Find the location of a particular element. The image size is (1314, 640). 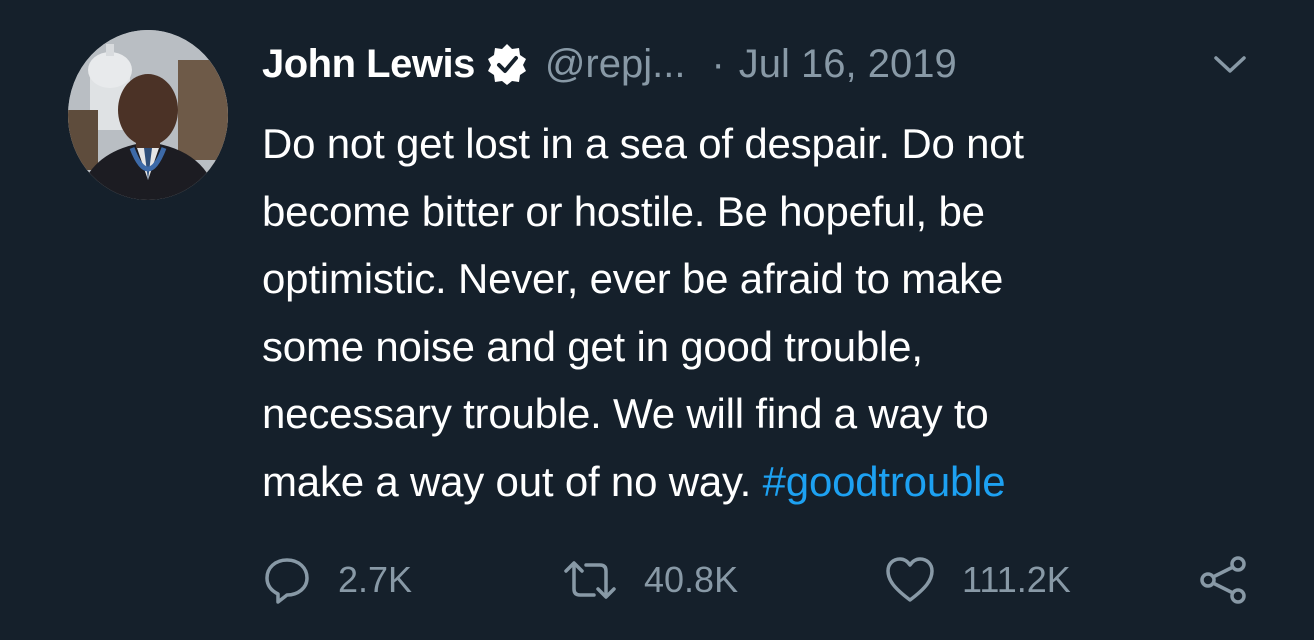

tweet-header: John Lewis @repj... · Jul 16, 2019 is located at coordinates (762, 64).